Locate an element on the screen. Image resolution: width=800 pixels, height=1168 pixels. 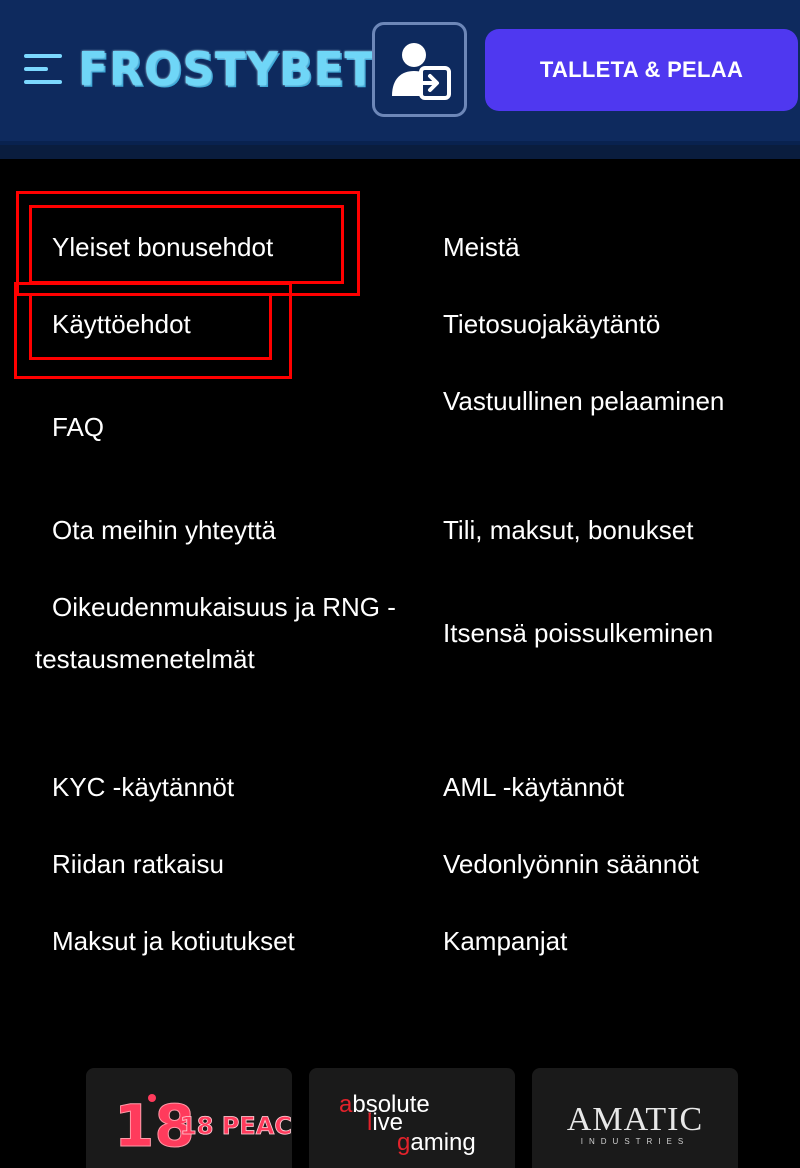
user-login-icon is located at coordinates (421, 71).